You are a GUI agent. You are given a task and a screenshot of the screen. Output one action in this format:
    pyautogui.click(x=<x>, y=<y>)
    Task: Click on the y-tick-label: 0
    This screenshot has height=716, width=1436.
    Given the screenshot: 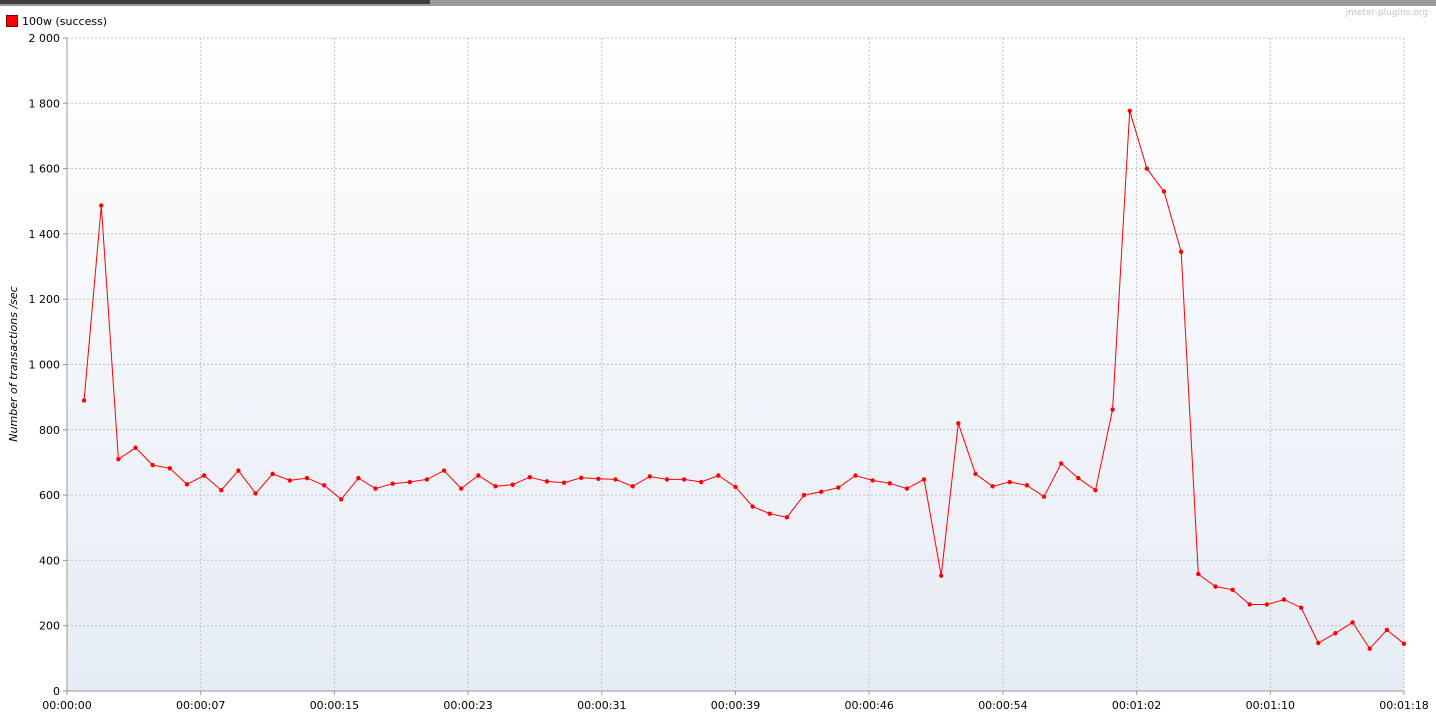 What is the action you would take?
    pyautogui.click(x=56, y=691)
    